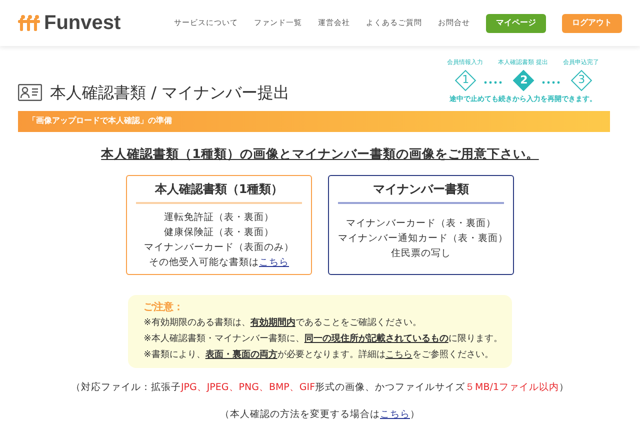 The image size is (640, 444). I want to click on list-text: マイナンバーカード（表面のみ）, so click(219, 247).